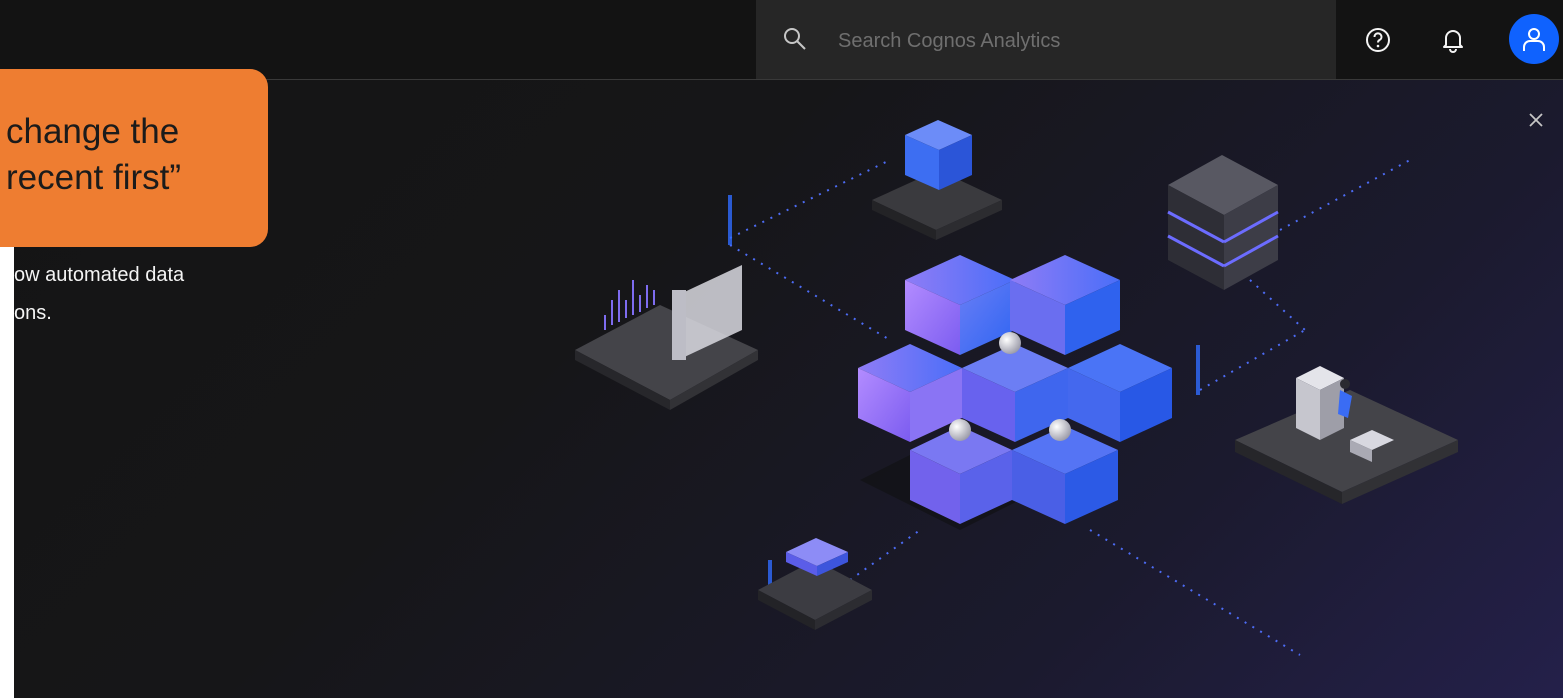 The image size is (1563, 698). Describe the element at coordinates (99, 294) in the screenshot. I see `panel-description: ow automated data ons.` at that location.